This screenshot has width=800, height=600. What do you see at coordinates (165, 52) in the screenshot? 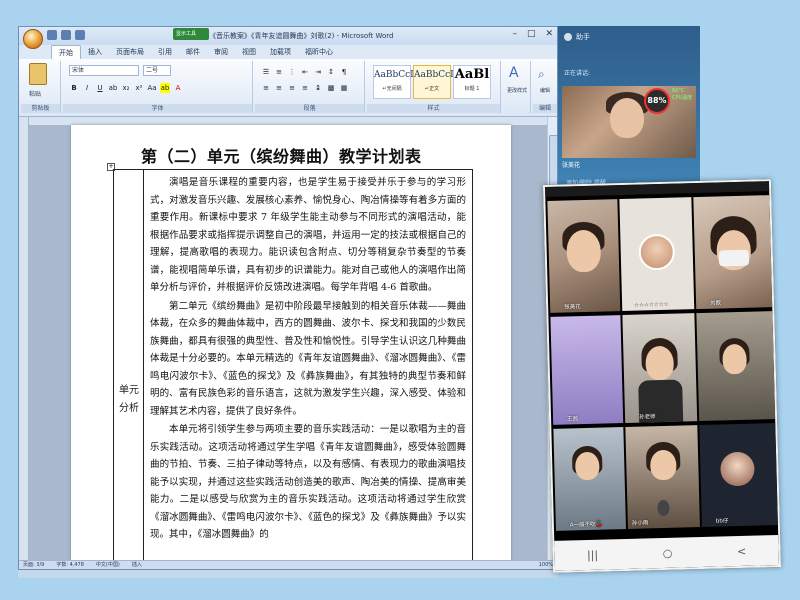
I see `tab-references: 引用` at bounding box center [165, 52].